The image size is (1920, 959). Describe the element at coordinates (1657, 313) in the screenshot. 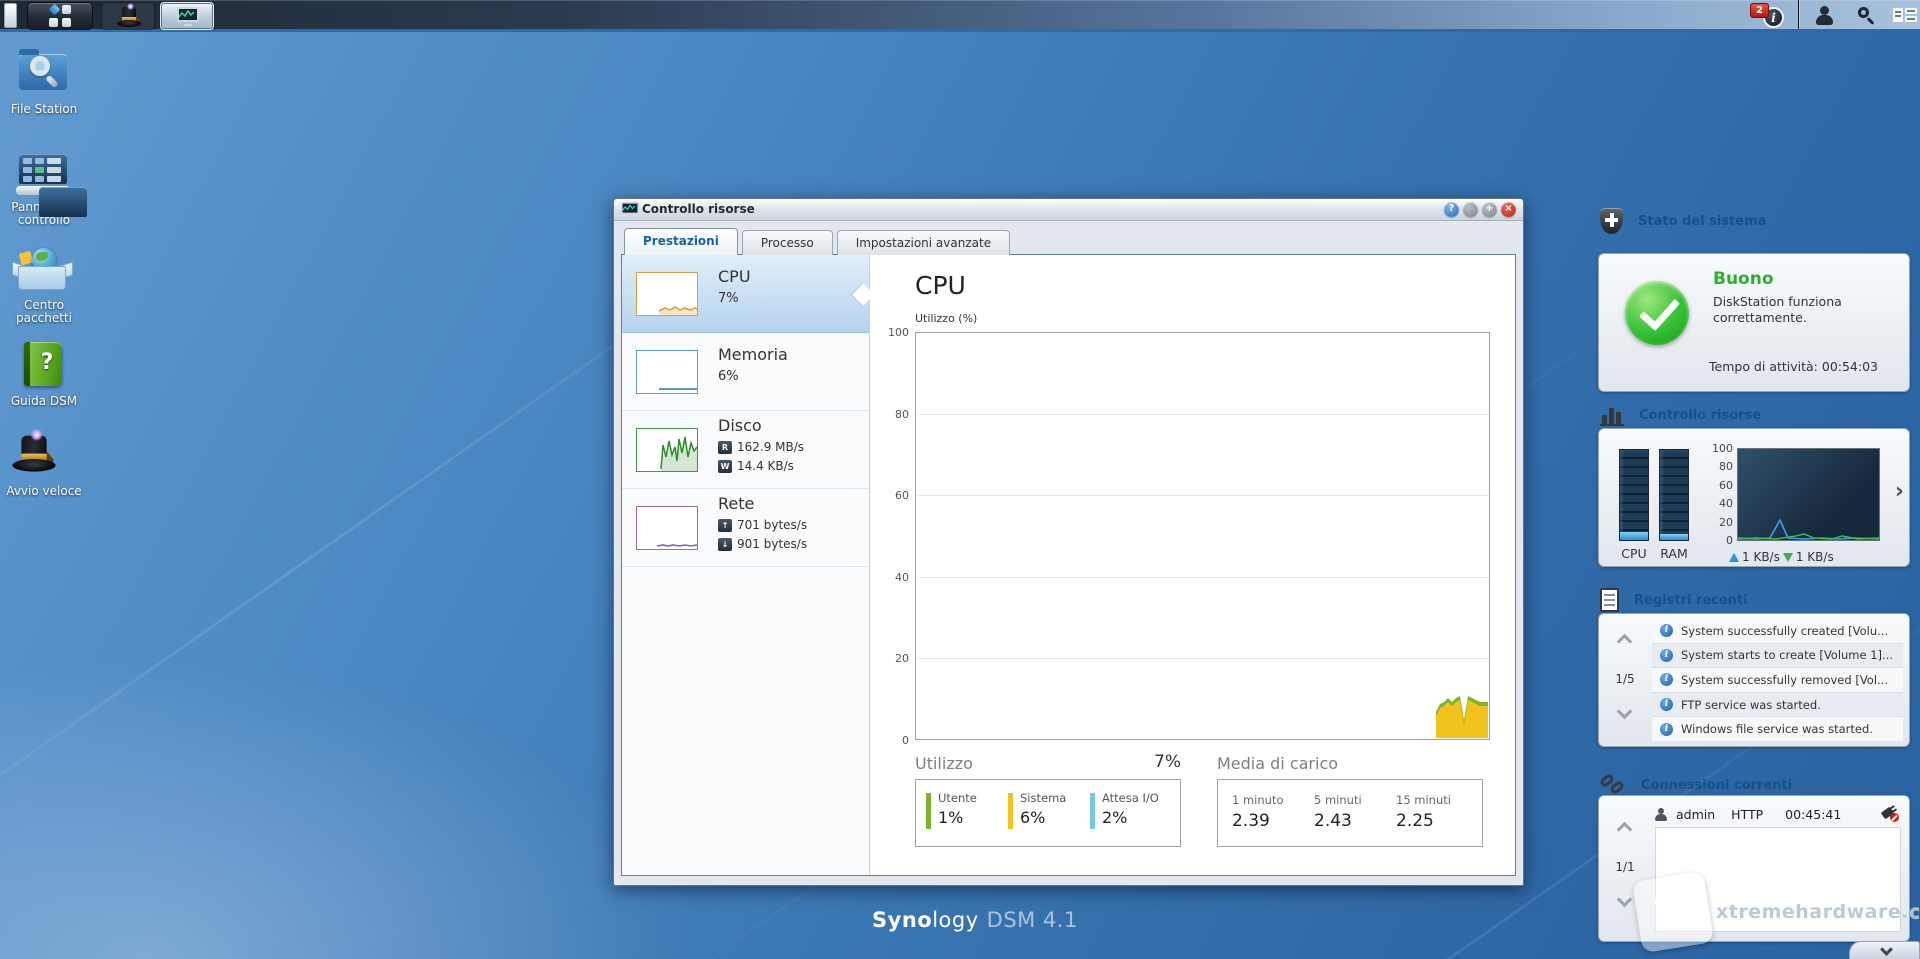

I see `status-ok-icon` at that location.